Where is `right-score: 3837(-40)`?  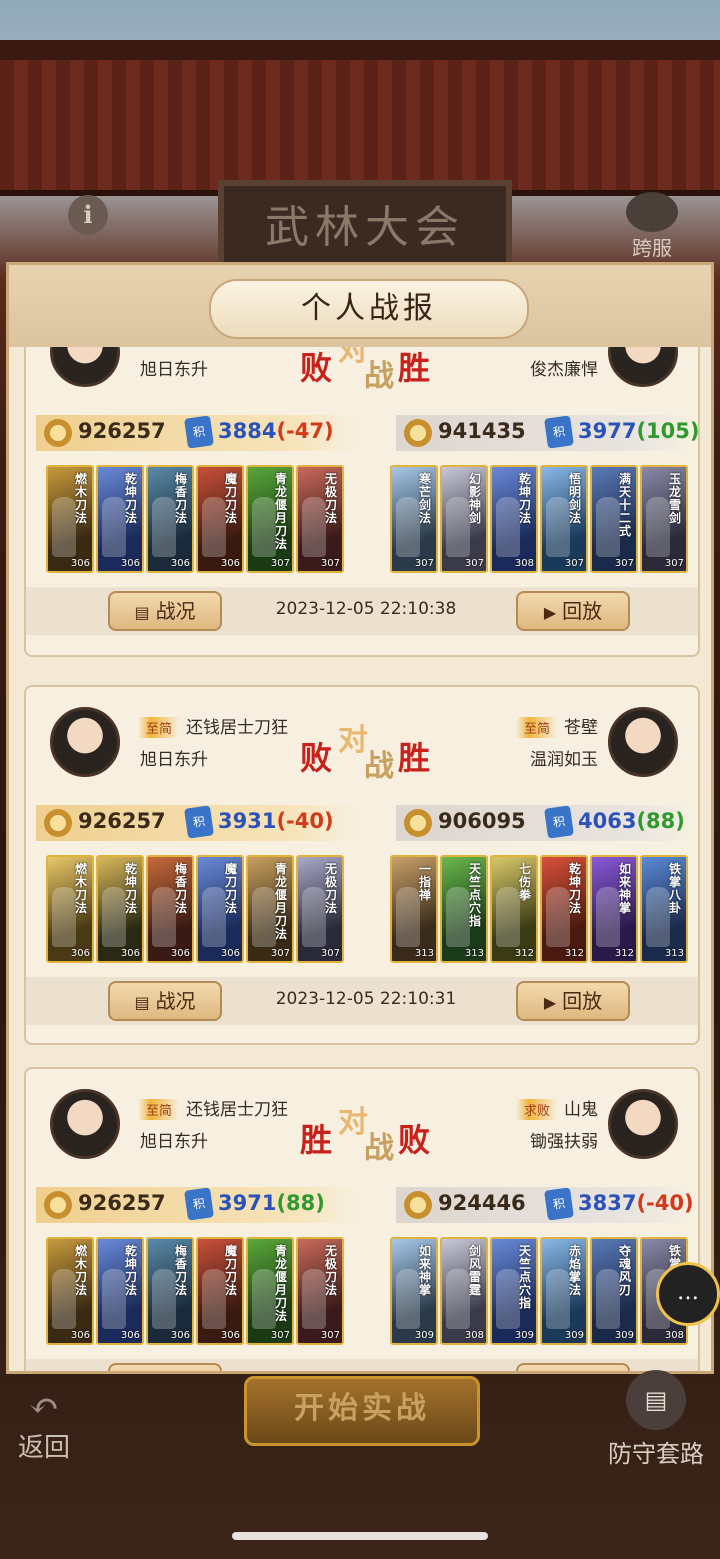
right-score: 3837(-40) is located at coordinates (636, 1203).